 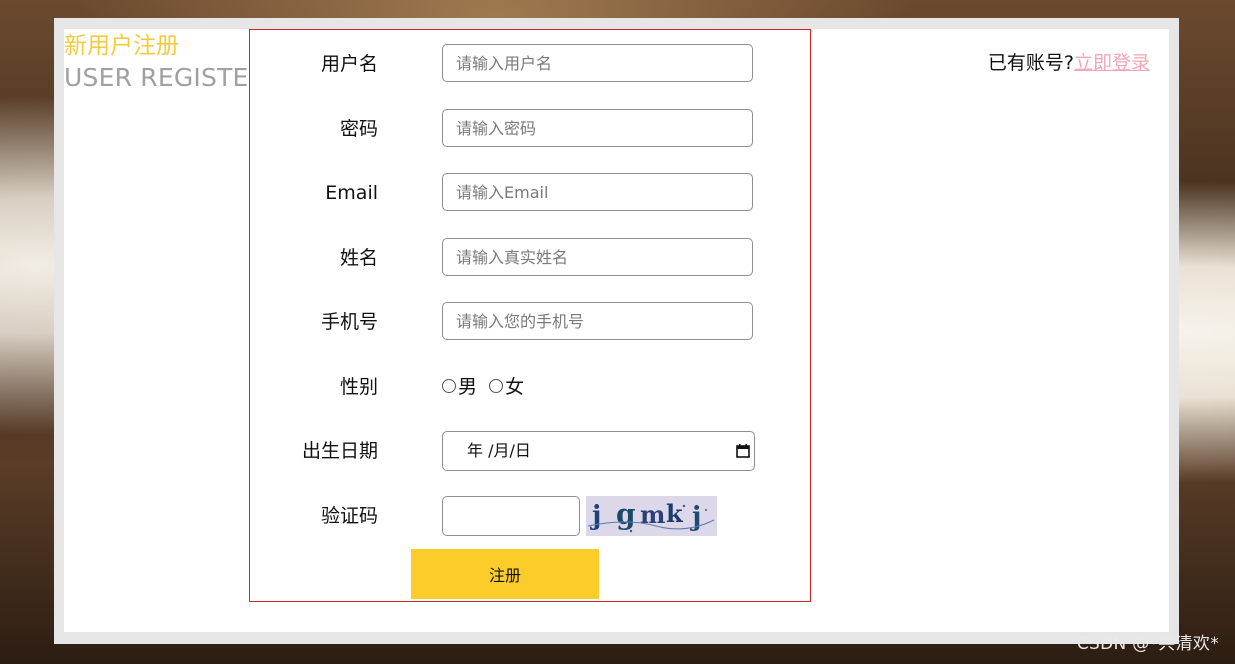 I want to click on password-input, so click(x=597, y=128).